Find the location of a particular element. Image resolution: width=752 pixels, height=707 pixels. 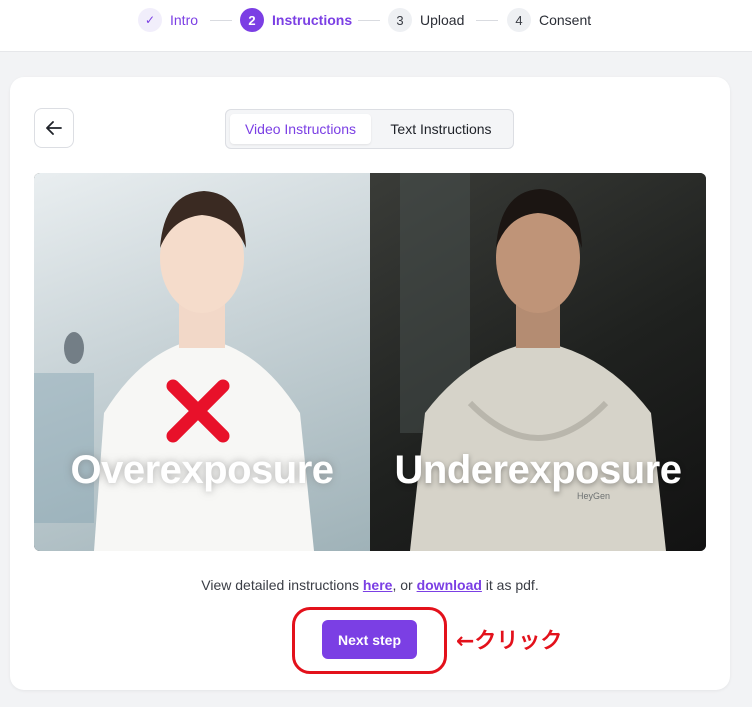

instructions-suffix: it as pdf. is located at coordinates (510, 585).